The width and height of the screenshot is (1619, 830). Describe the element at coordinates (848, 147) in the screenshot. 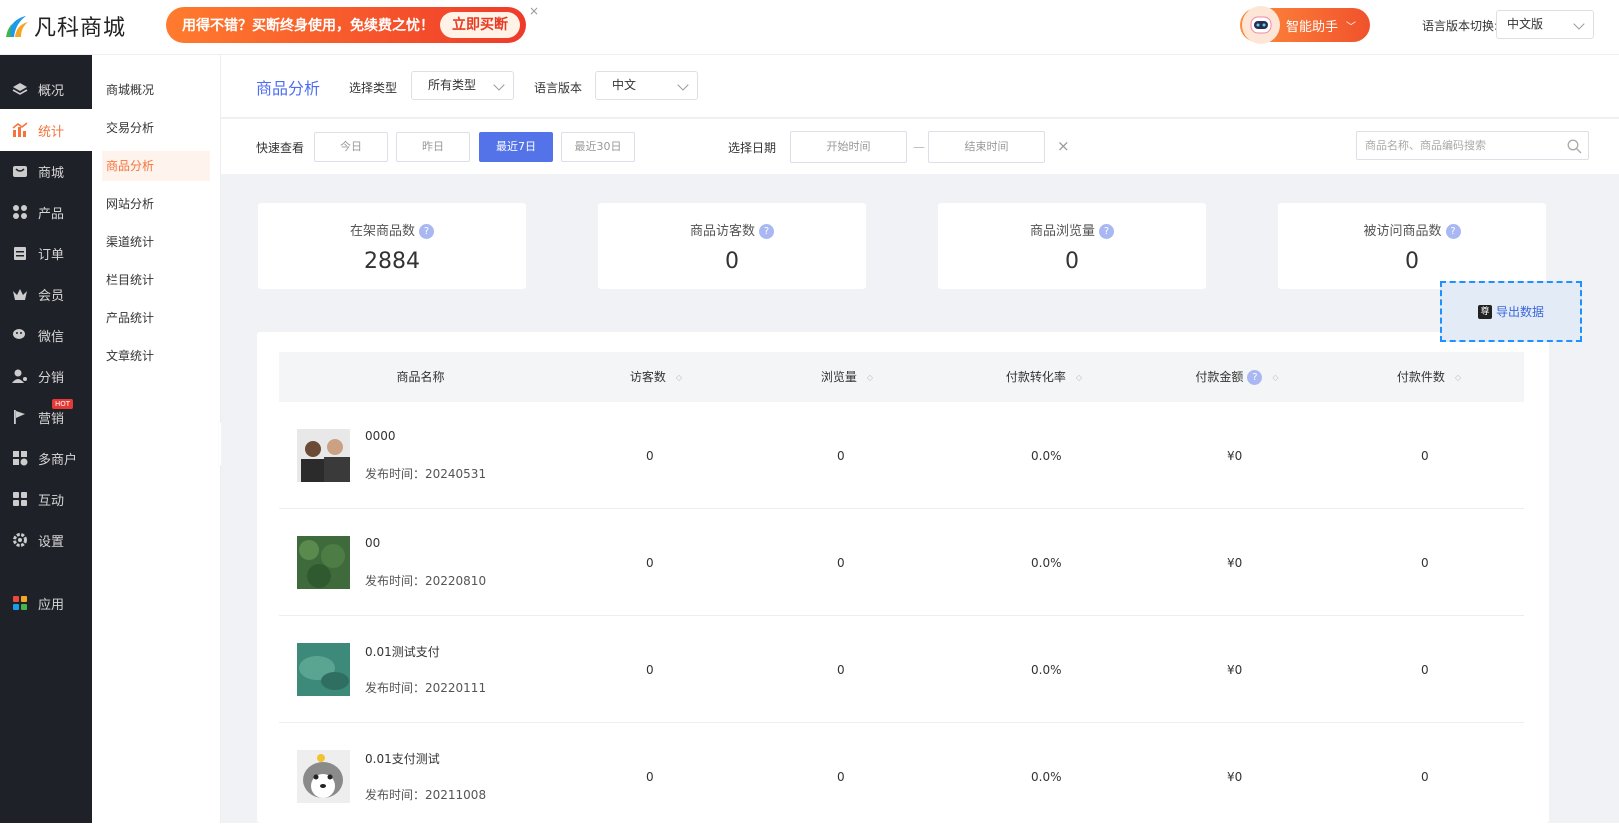

I see `start-date-input: 开始时间` at that location.